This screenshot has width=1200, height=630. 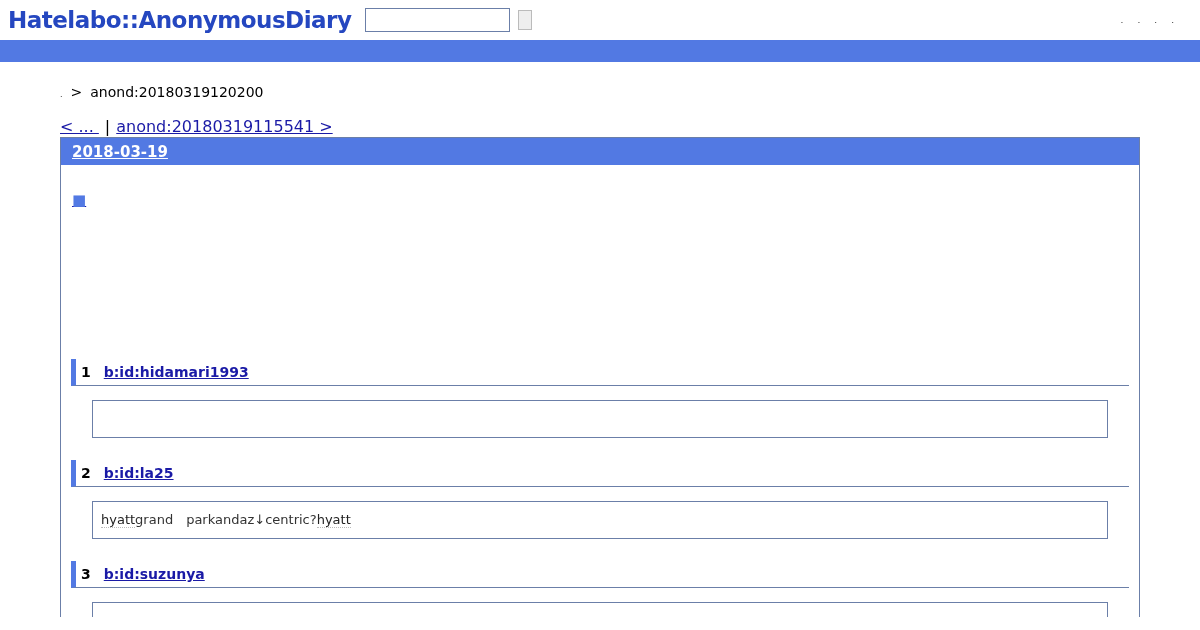 I want to click on home-link: ., so click(x=61, y=94).